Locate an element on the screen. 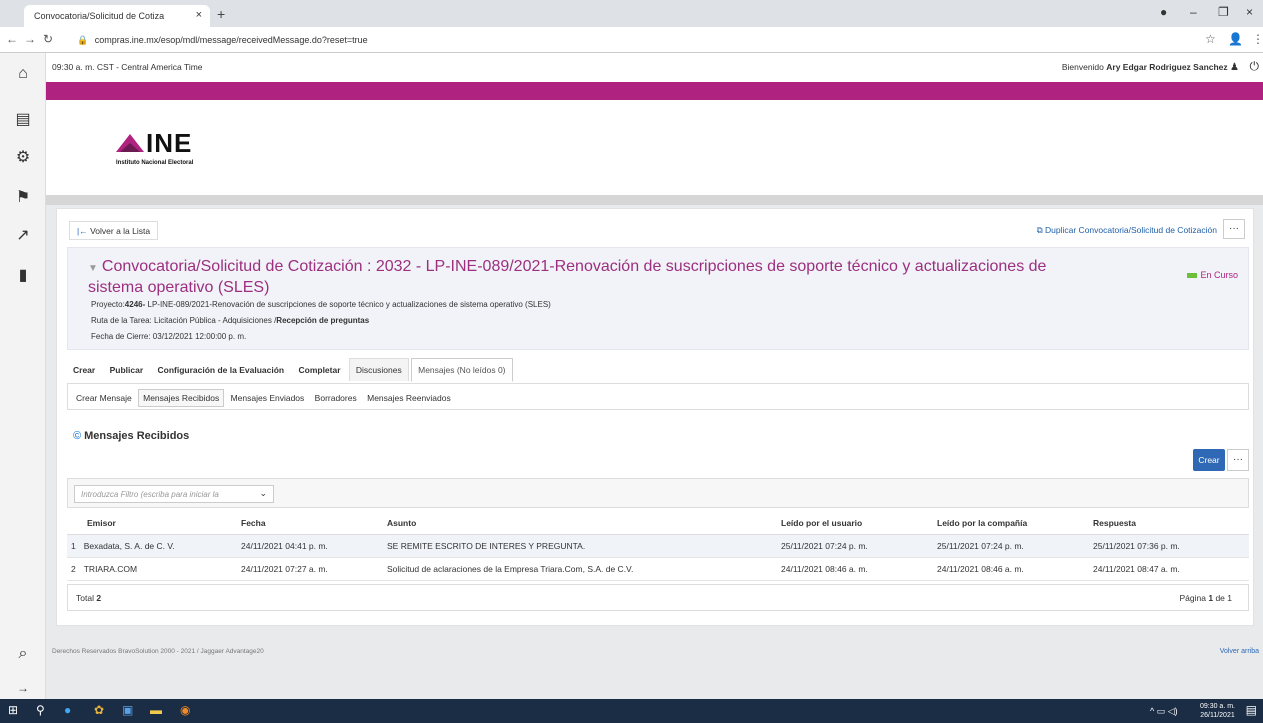 This screenshot has width=1263, height=723. logo-subtitle: Instituto Nacional Electoral is located at coordinates (155, 163).